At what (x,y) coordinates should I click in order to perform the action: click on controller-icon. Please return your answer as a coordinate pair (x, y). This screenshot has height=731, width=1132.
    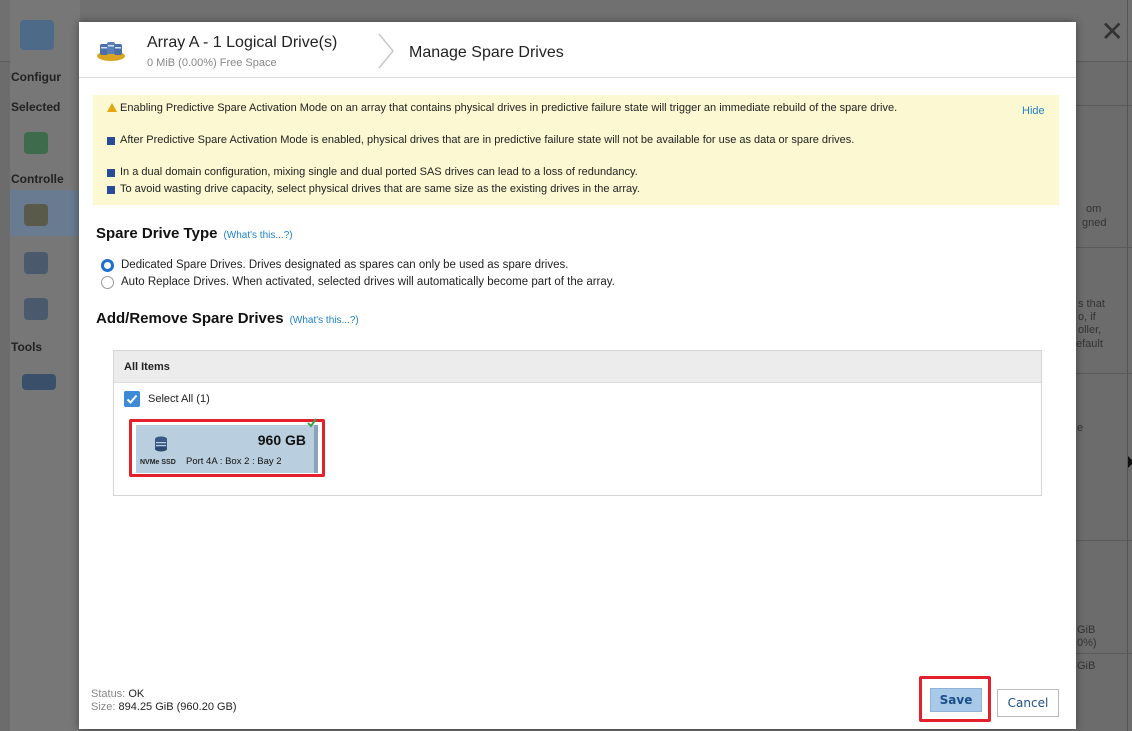
    Looking at the image, I should click on (36, 143).